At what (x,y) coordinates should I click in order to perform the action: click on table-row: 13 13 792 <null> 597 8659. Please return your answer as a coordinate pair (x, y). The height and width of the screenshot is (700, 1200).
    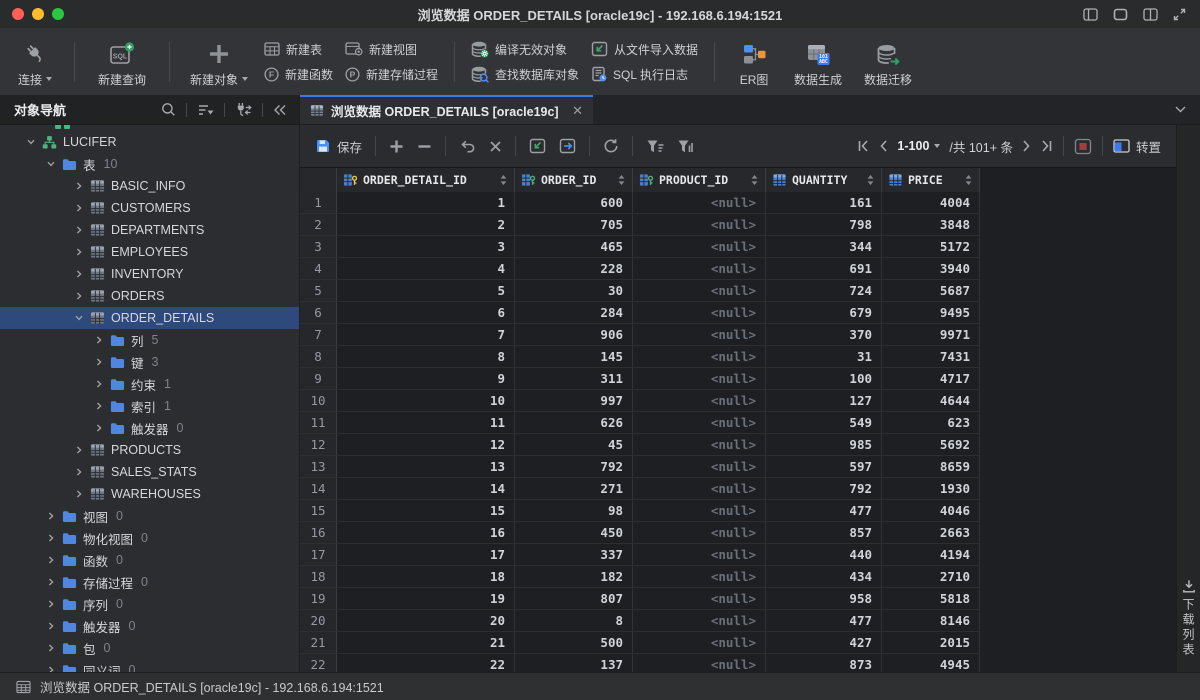
    Looking at the image, I should click on (640, 467).